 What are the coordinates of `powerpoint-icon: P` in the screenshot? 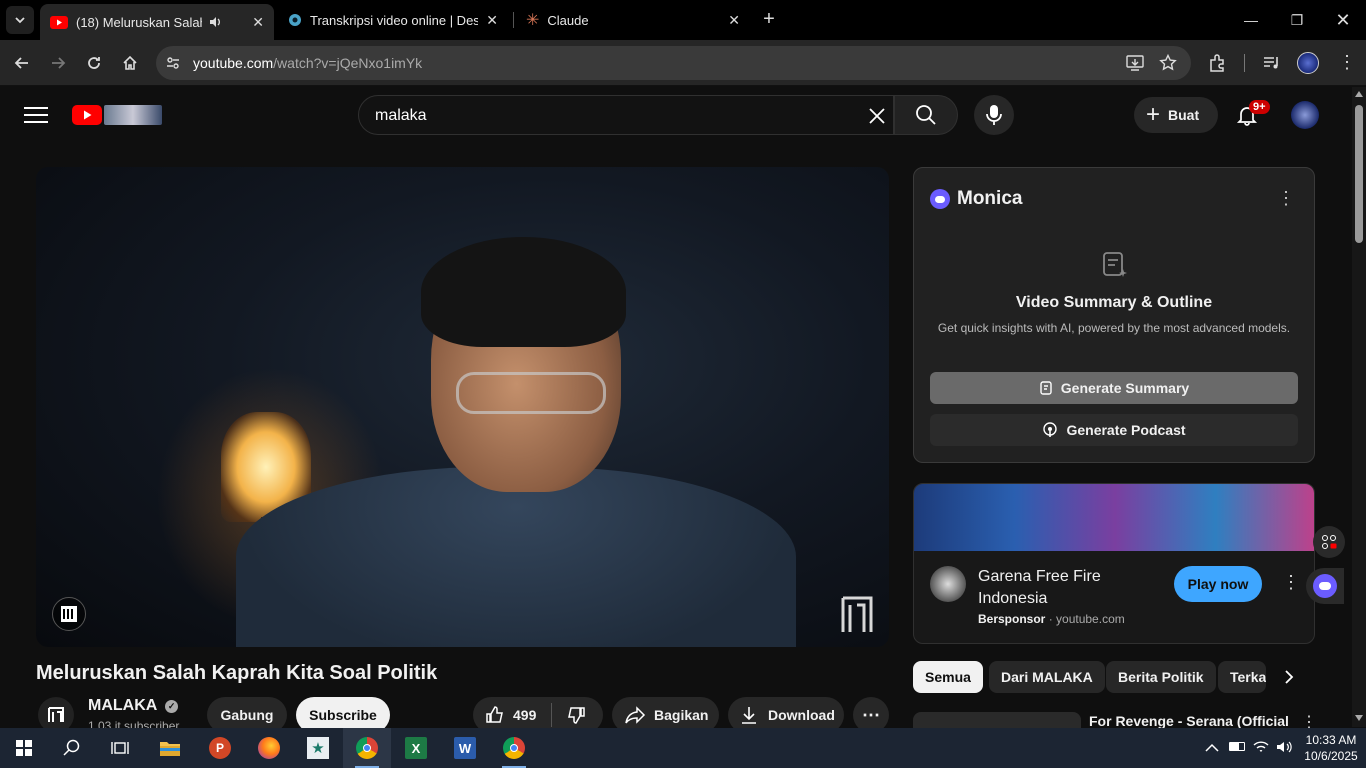 It's located at (220, 748).